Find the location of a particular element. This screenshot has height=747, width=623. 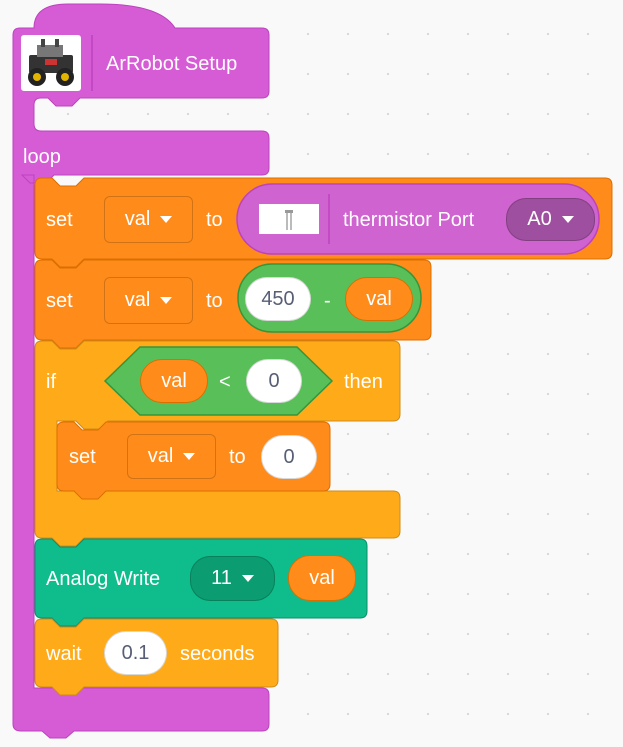

set1-variable-dropdown: val is located at coordinates (148, 219).